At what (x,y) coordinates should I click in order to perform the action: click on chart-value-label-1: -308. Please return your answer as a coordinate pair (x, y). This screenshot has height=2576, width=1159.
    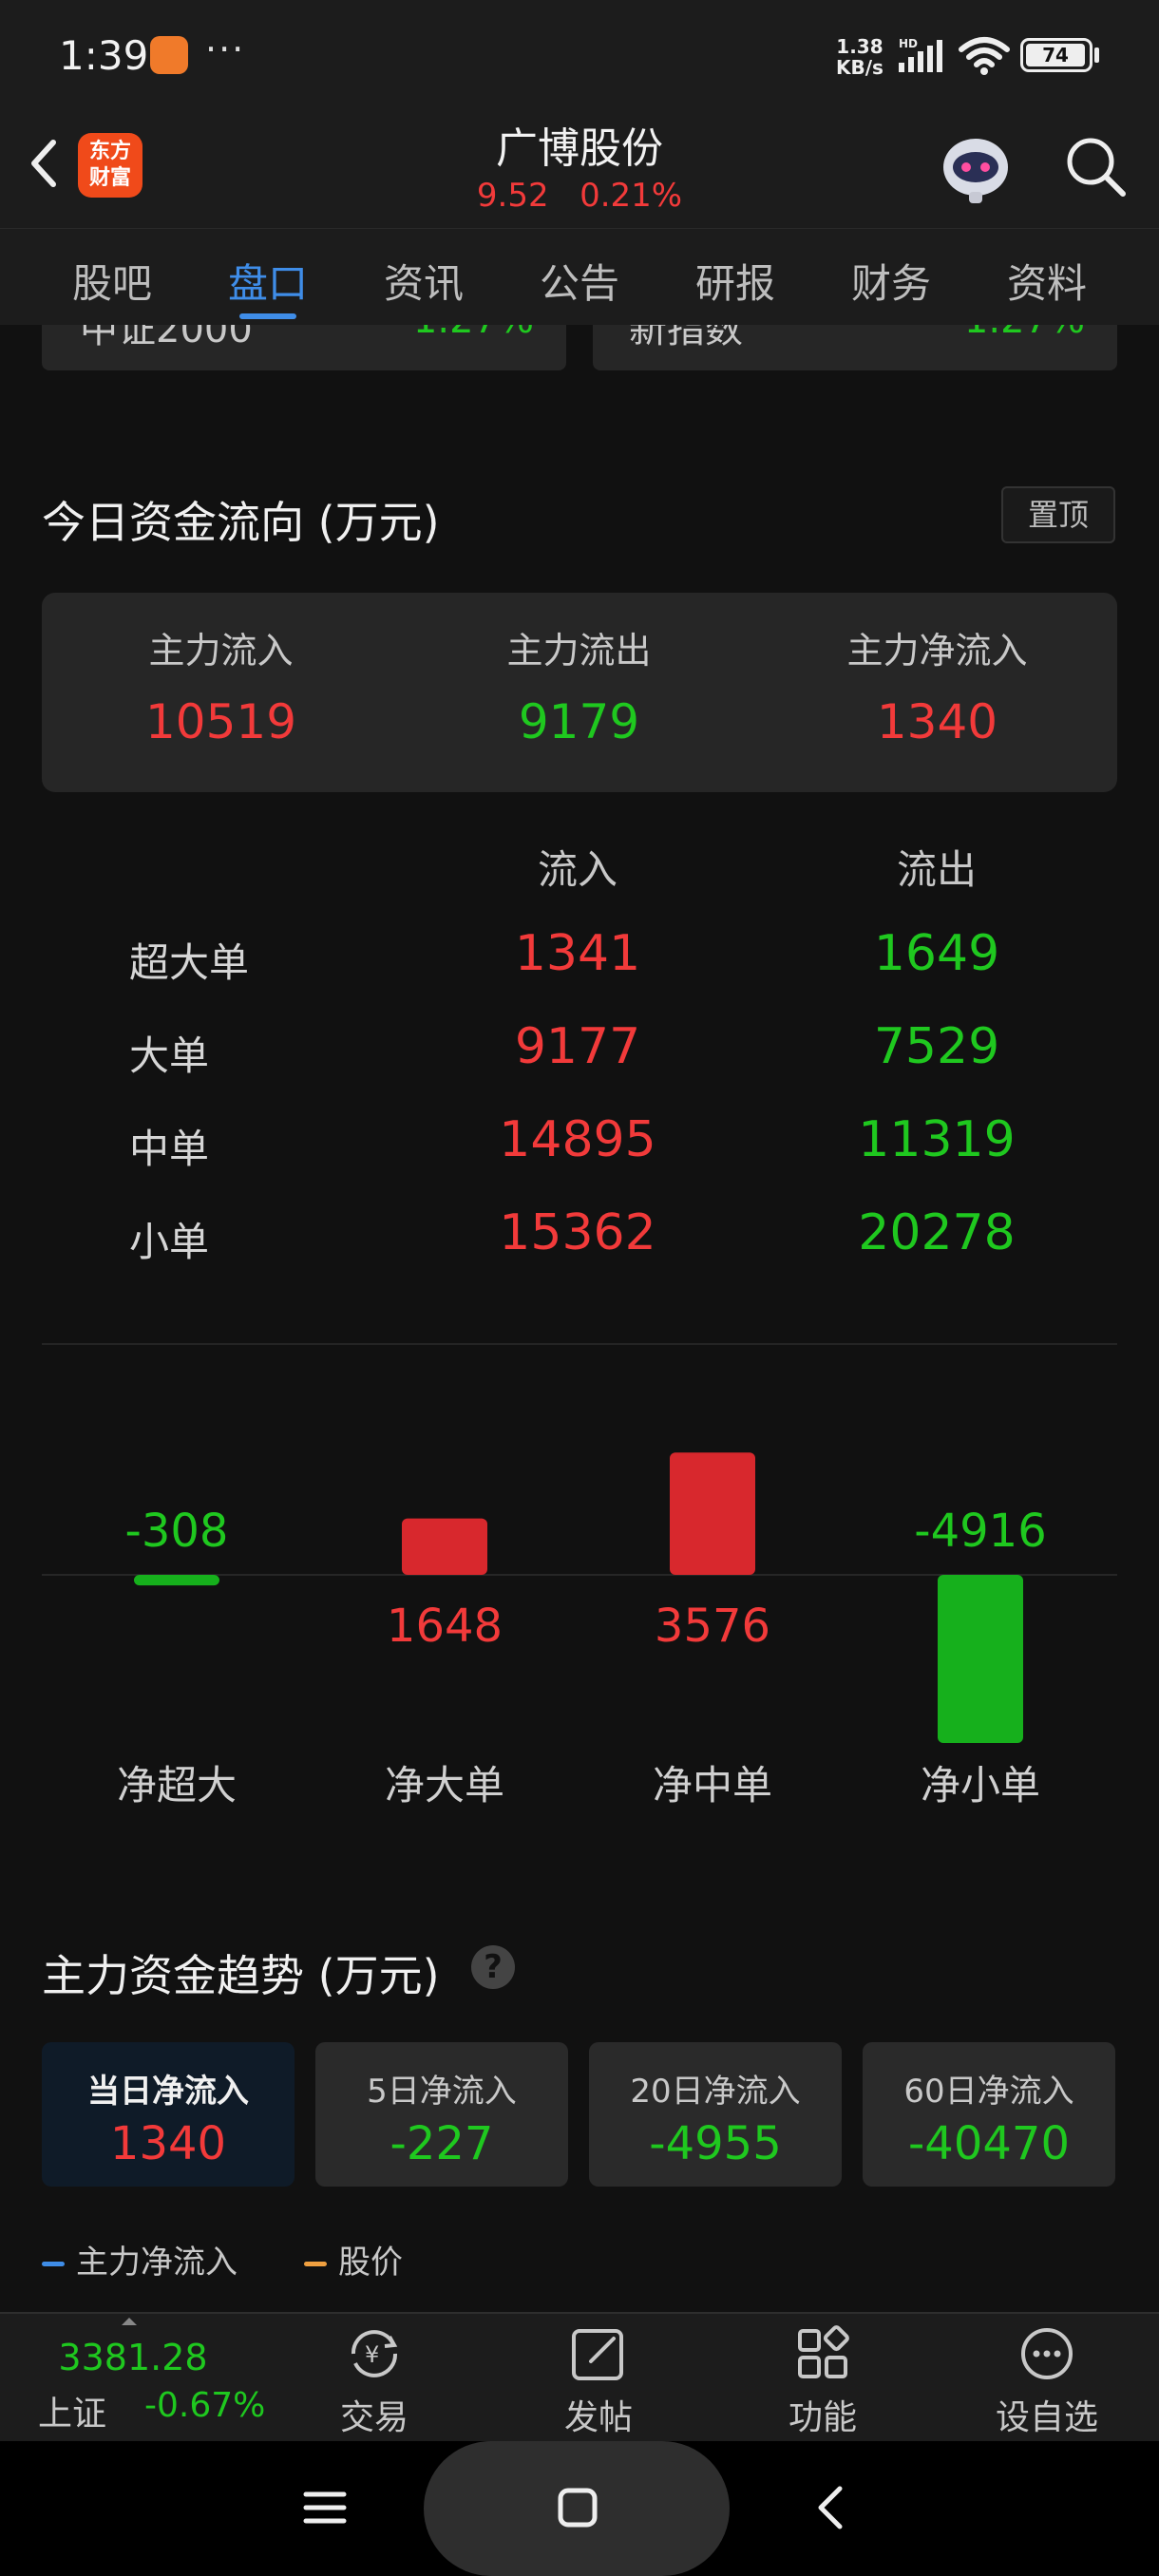
    Looking at the image, I should click on (177, 1531).